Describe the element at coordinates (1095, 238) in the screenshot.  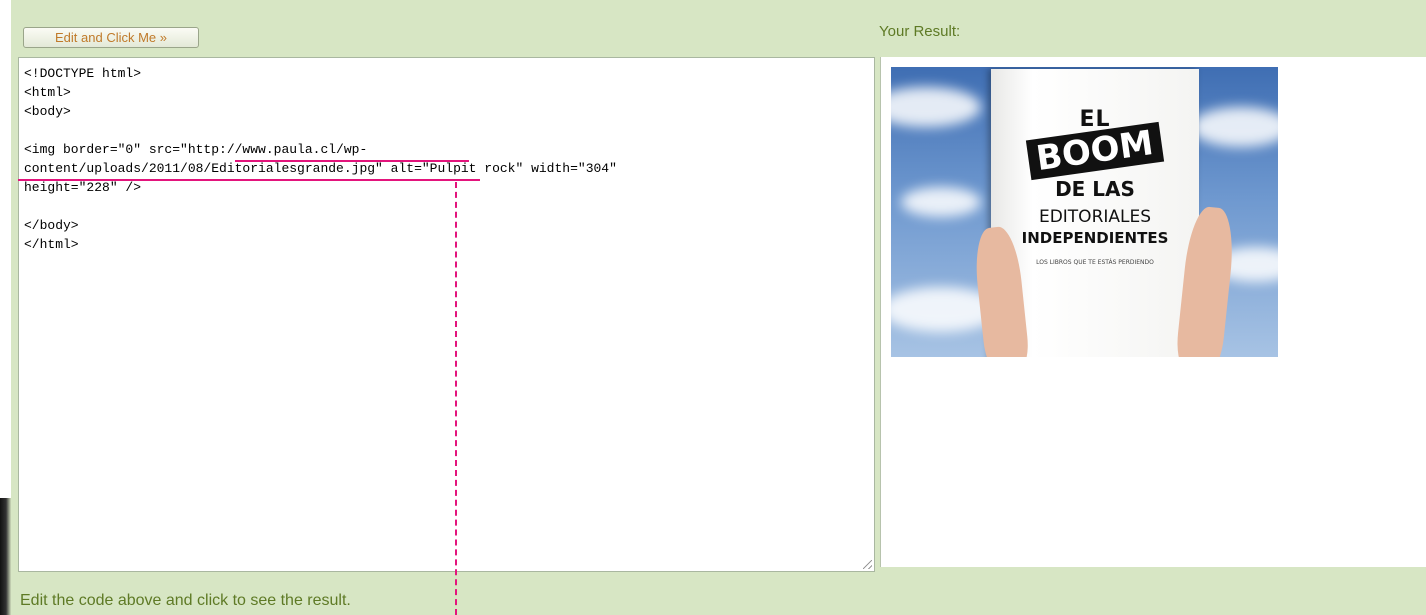
I see `cover-line-independientes: INDEPENDIENTES` at that location.